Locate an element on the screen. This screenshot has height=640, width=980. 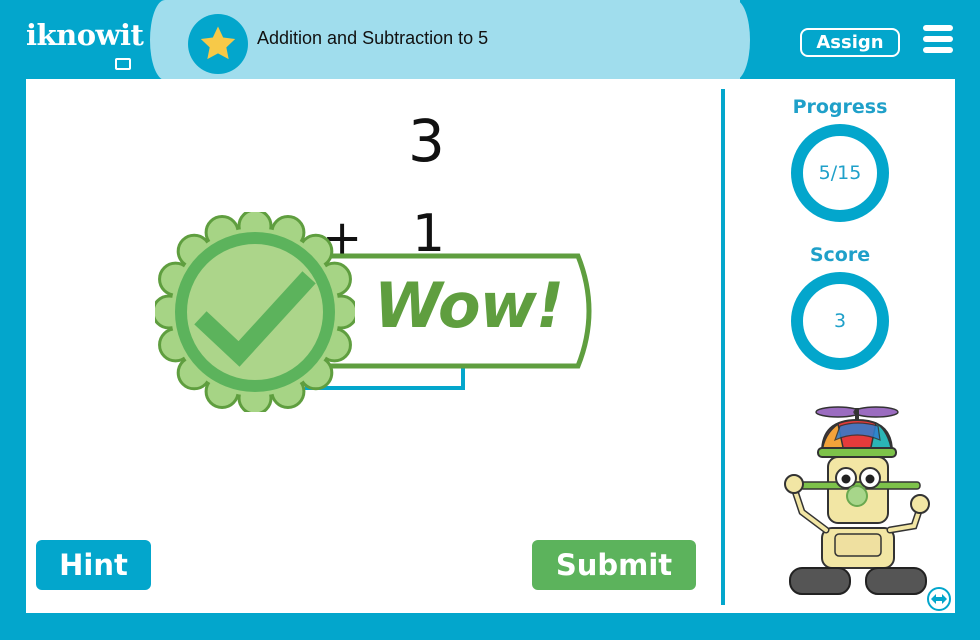
top-addend: 3 is located at coordinates (426, 141).